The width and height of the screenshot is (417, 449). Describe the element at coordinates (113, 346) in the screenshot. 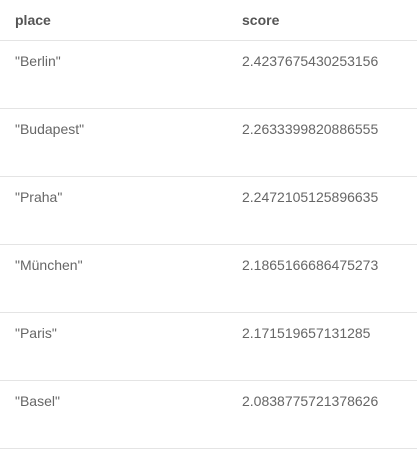

I see `place-cell: "Paris"` at that location.